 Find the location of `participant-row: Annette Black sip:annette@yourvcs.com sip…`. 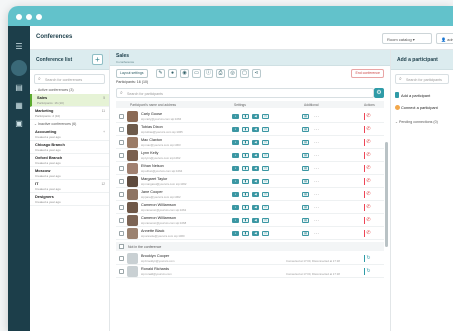

participant-row: Annette Black sip:annette@yourvcs.com sip… is located at coordinates (250, 233).